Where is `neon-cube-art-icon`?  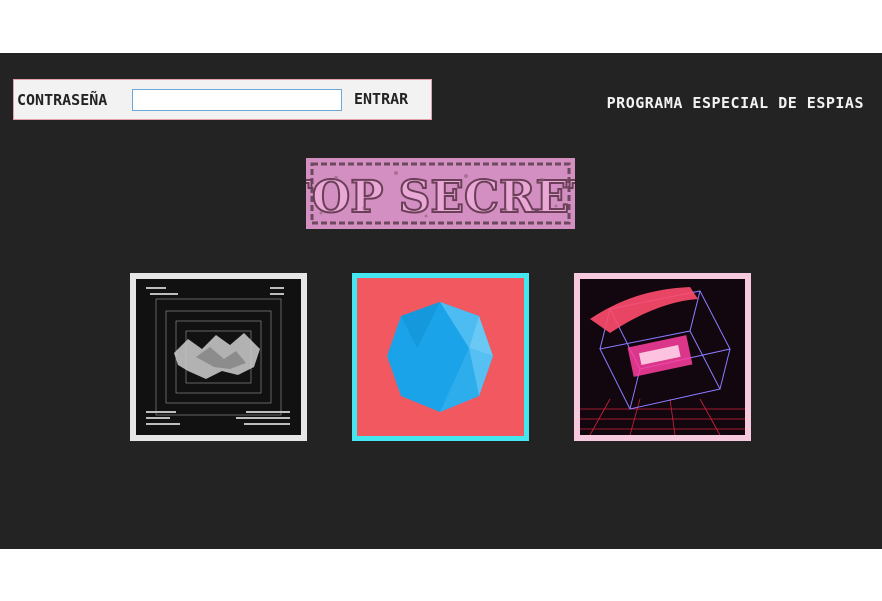
neon-cube-art-icon is located at coordinates (662, 357).